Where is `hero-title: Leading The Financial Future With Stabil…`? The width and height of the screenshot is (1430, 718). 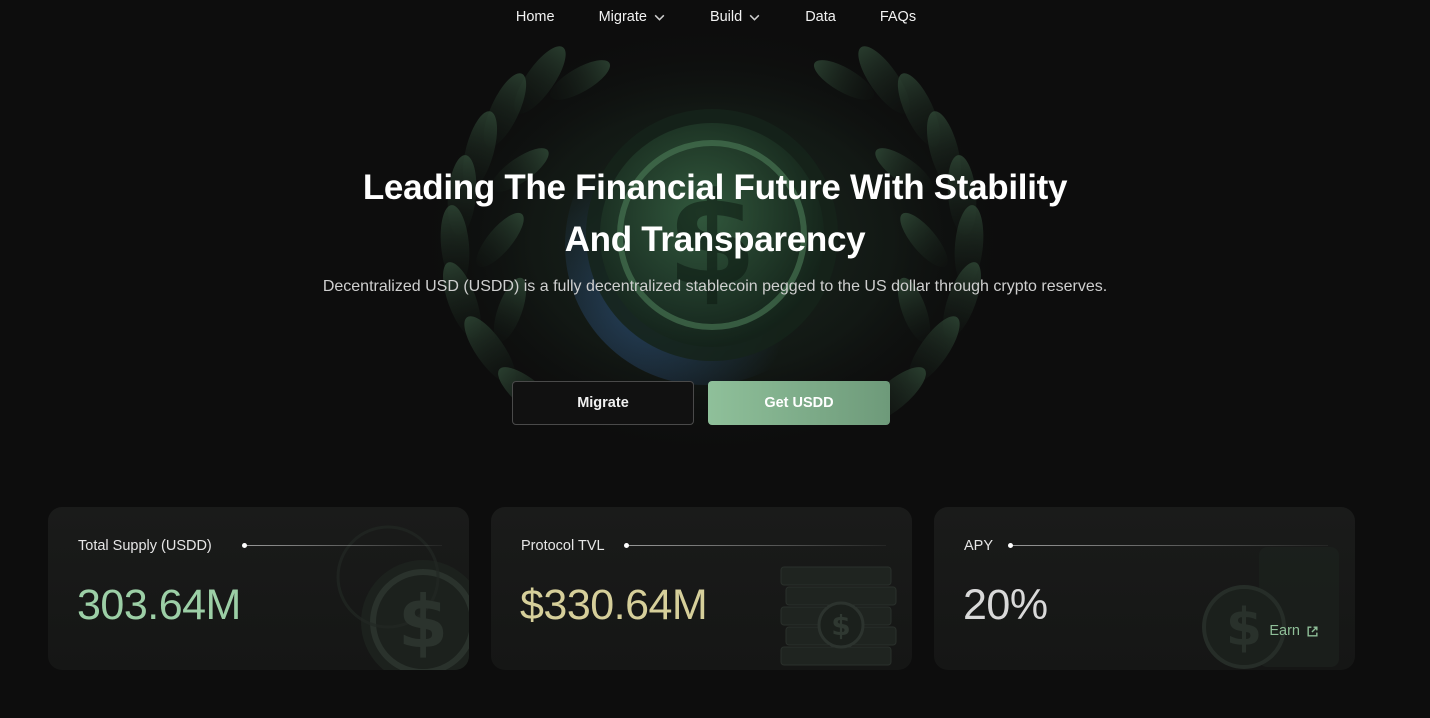 hero-title: Leading The Financial Future With Stabil… is located at coordinates (715, 214).